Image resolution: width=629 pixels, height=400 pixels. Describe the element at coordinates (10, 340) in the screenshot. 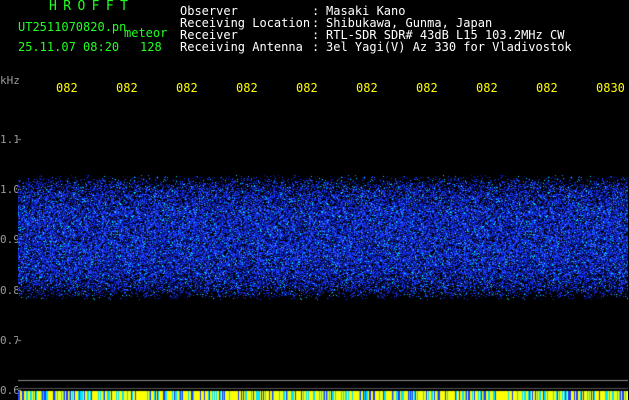

I see `y-tick-label: 0.7` at that location.